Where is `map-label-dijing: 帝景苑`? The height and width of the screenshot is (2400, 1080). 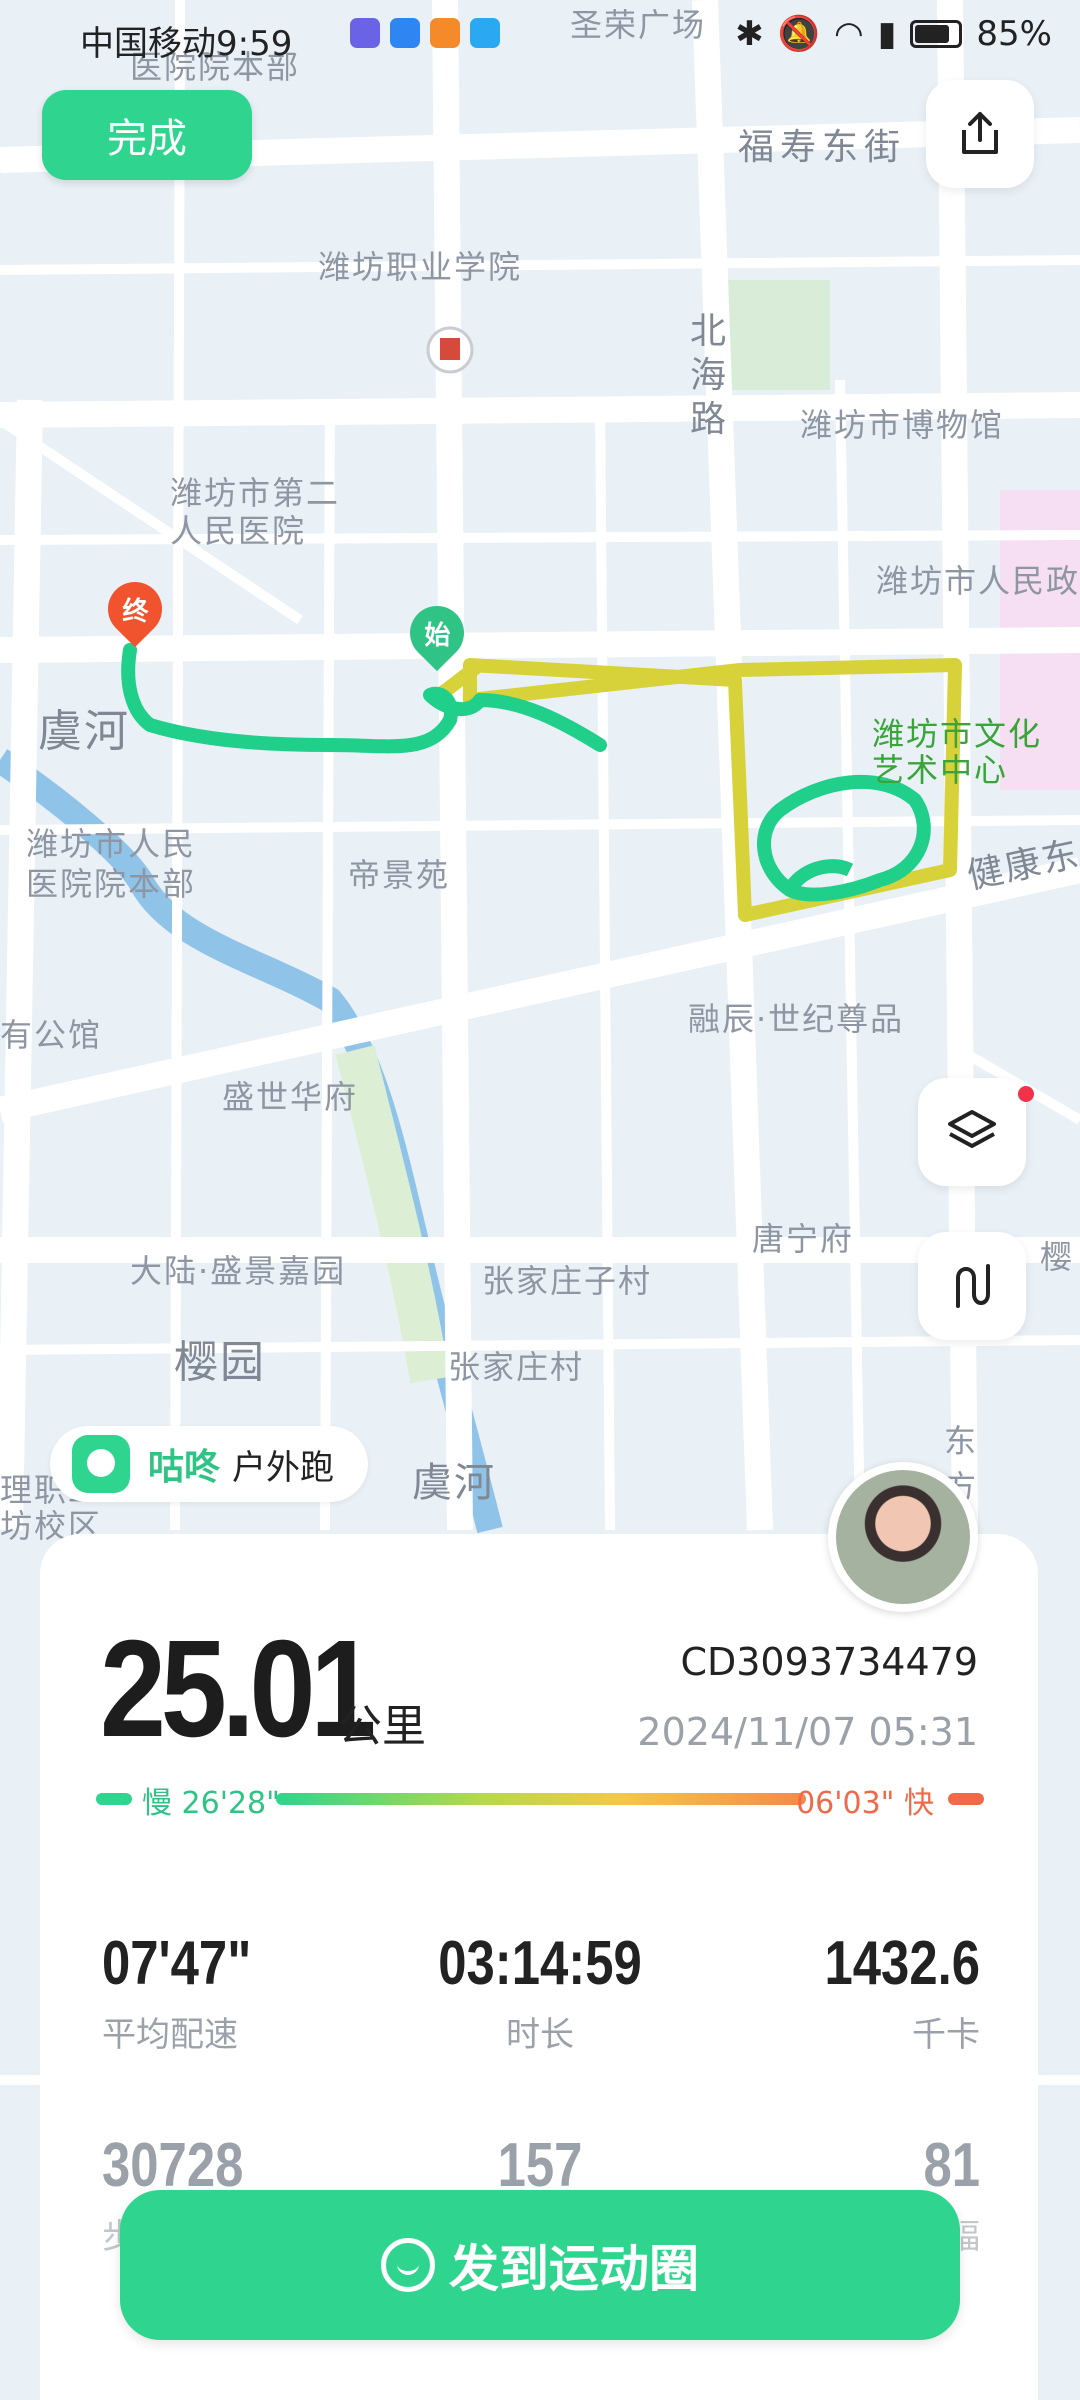
map-label-dijing: 帝景苑 is located at coordinates (399, 875).